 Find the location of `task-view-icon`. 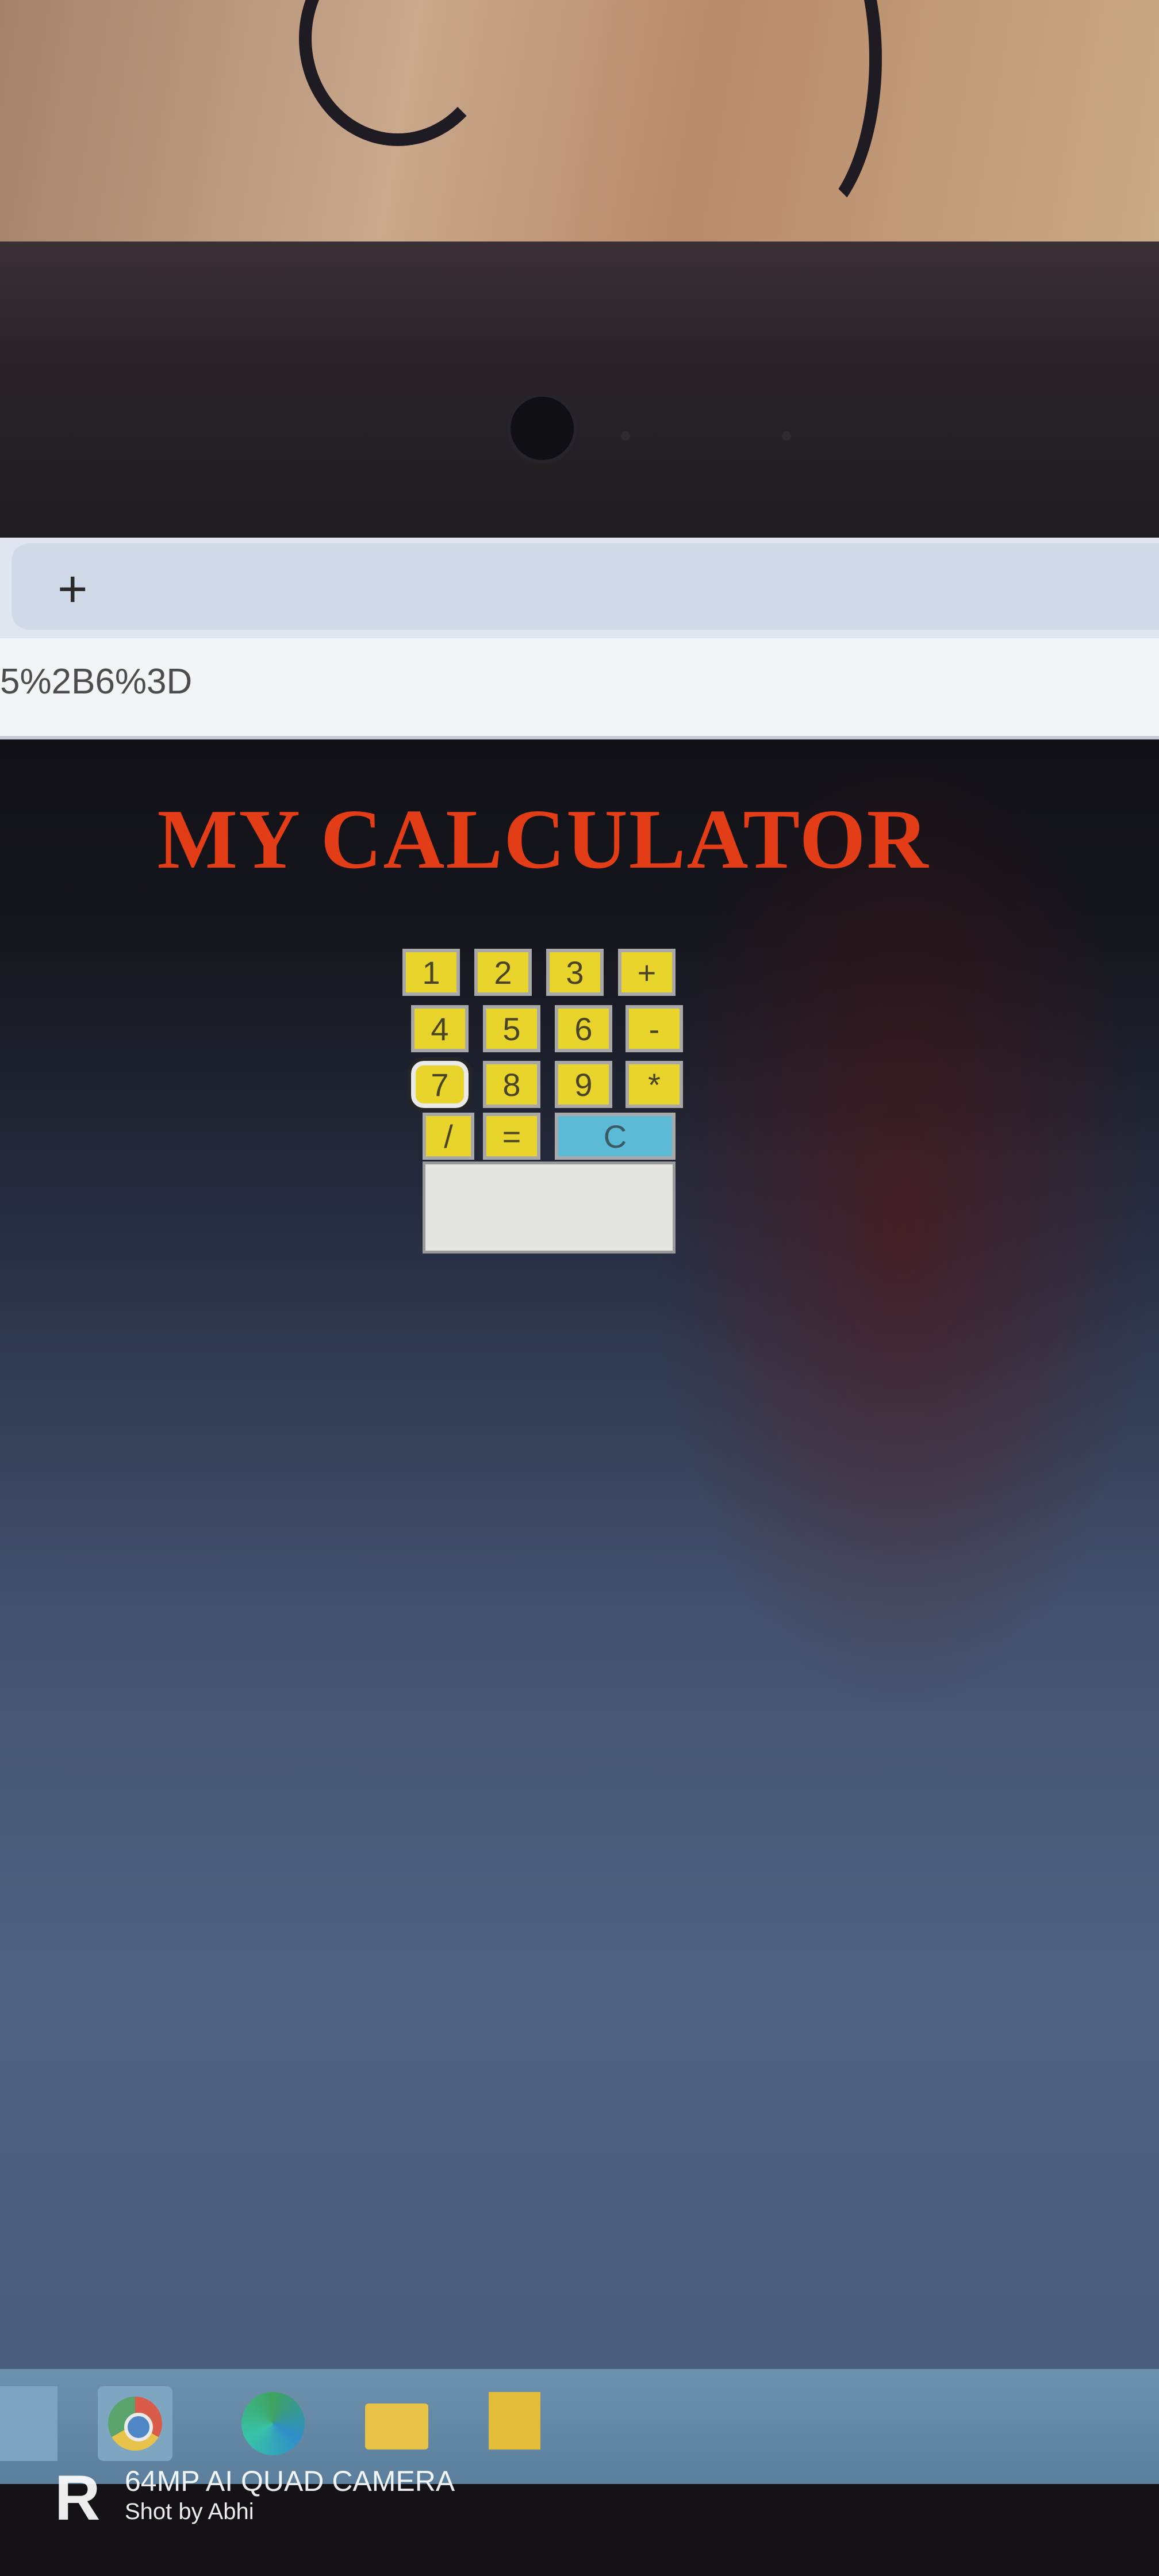

task-view-icon is located at coordinates (28, 2423).